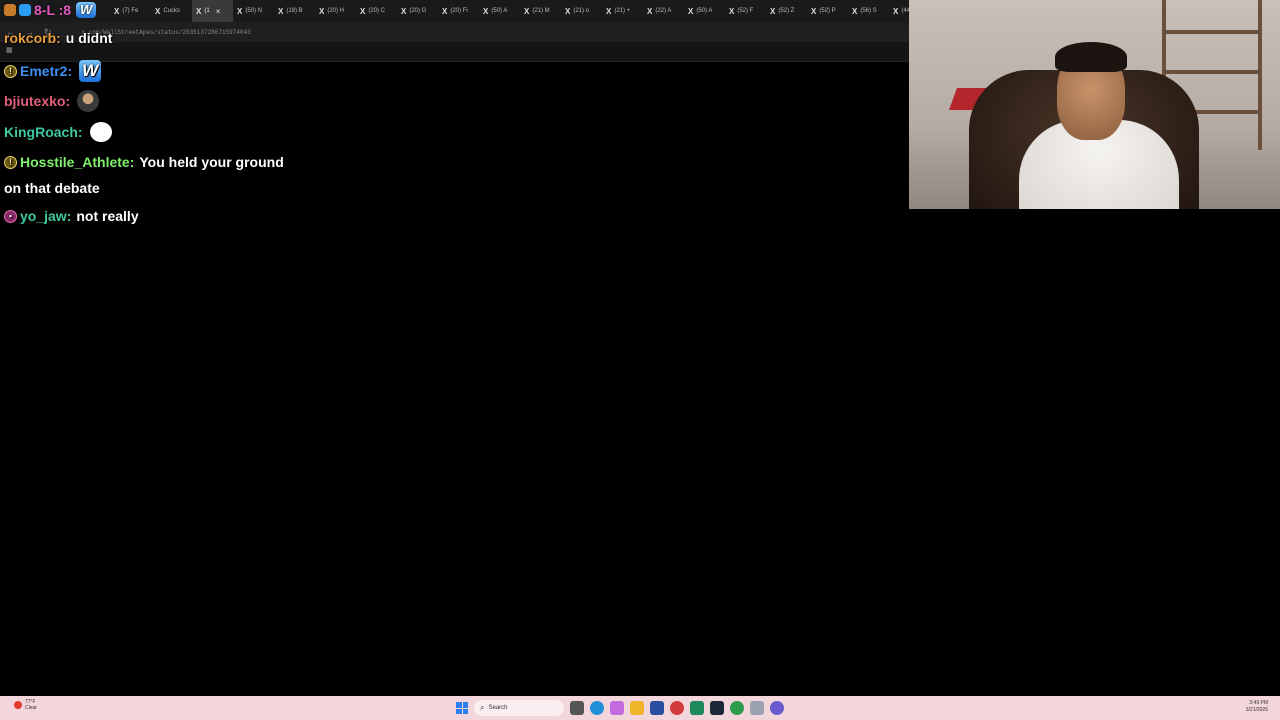  I want to click on browser-tab: X (52) Z, so click(786, 11).